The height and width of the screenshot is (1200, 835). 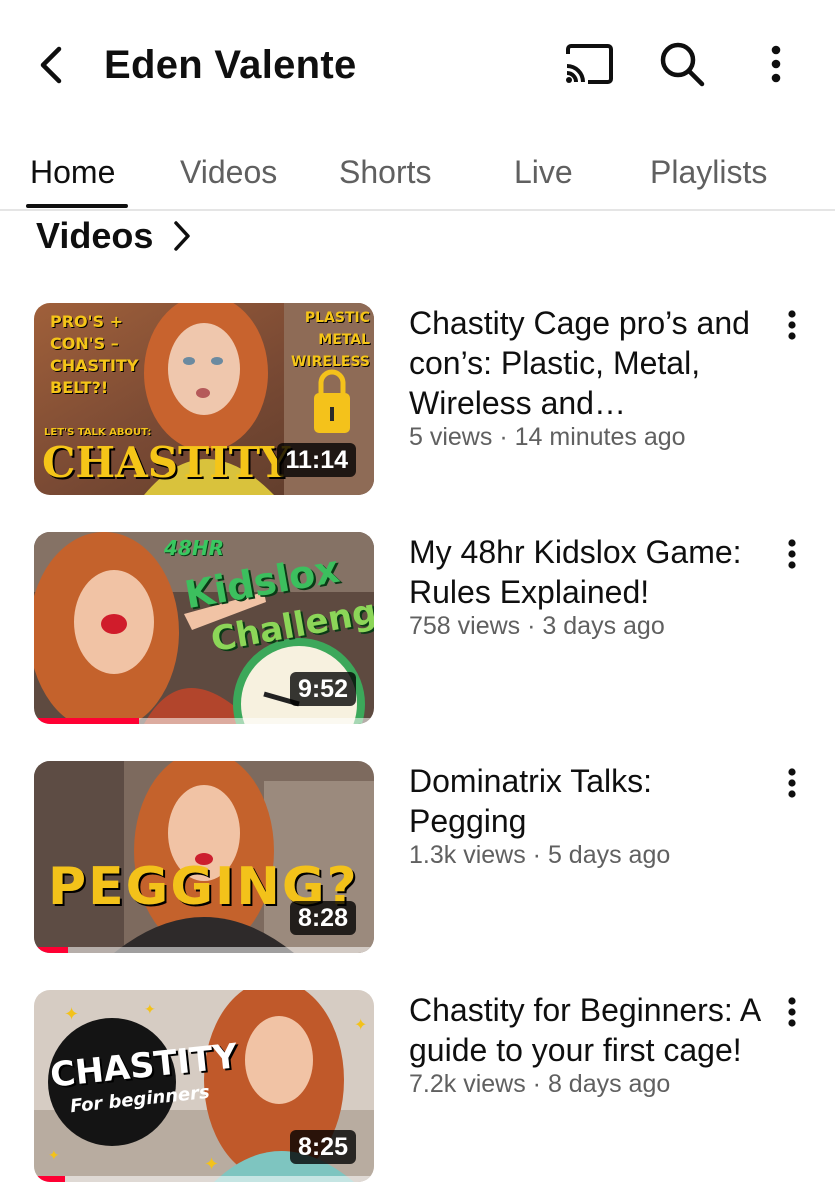 I want to click on video-stats: 758 views · 3 days ago, so click(x=589, y=626).